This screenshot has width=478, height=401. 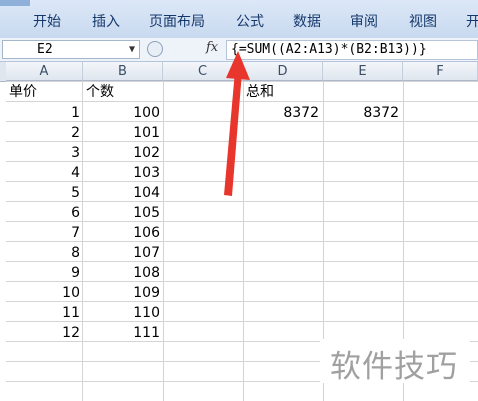 I want to click on name-box: E2 ▼, so click(x=71, y=49).